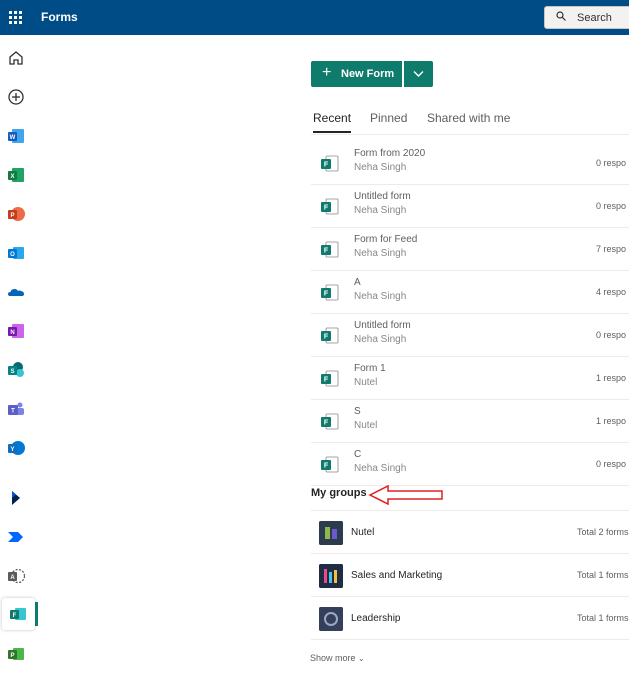  I want to click on new-form-dropdown-button, so click(418, 74).